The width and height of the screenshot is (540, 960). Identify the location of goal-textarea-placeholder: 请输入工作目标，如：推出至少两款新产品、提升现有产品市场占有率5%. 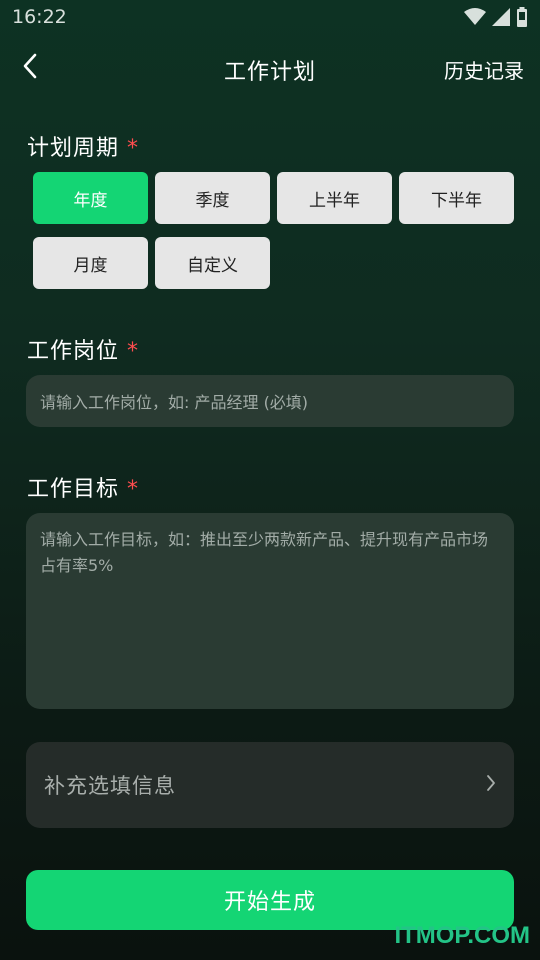
(264, 552).